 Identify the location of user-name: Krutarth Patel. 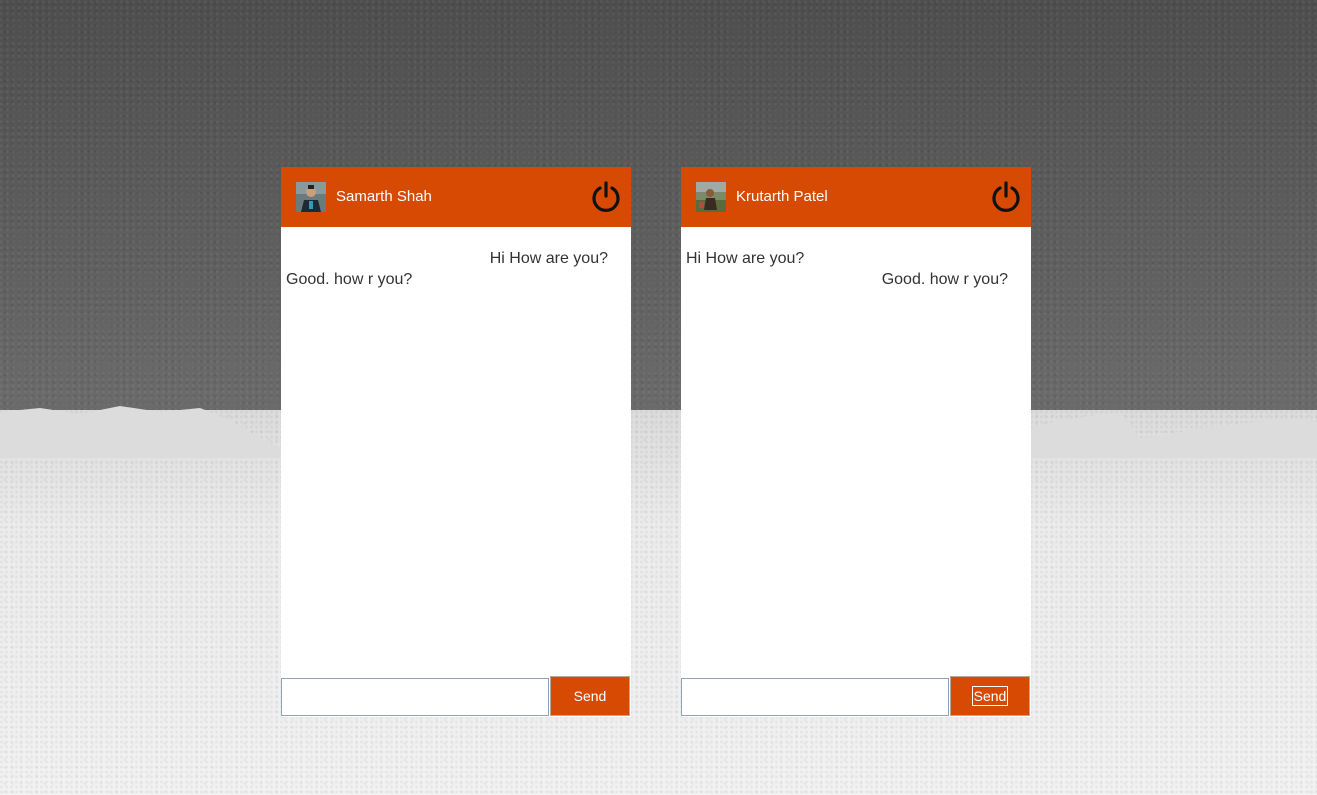
(782, 196).